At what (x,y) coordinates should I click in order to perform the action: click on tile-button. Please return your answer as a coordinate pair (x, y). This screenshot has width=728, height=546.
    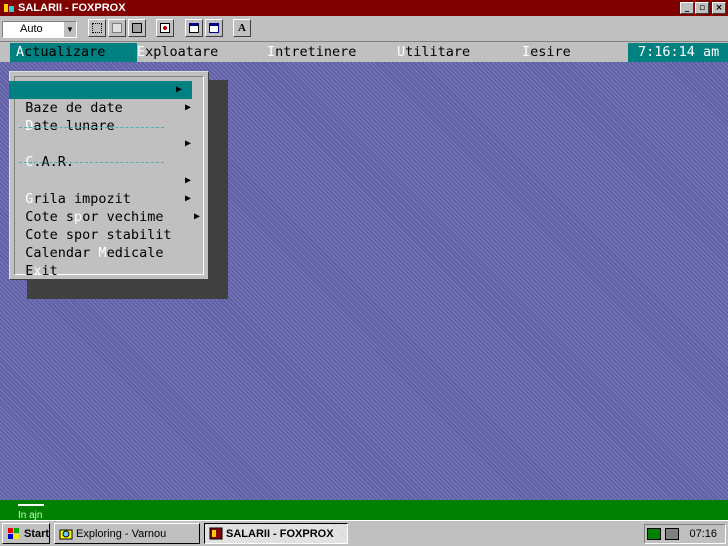
    Looking at the image, I should click on (214, 28).